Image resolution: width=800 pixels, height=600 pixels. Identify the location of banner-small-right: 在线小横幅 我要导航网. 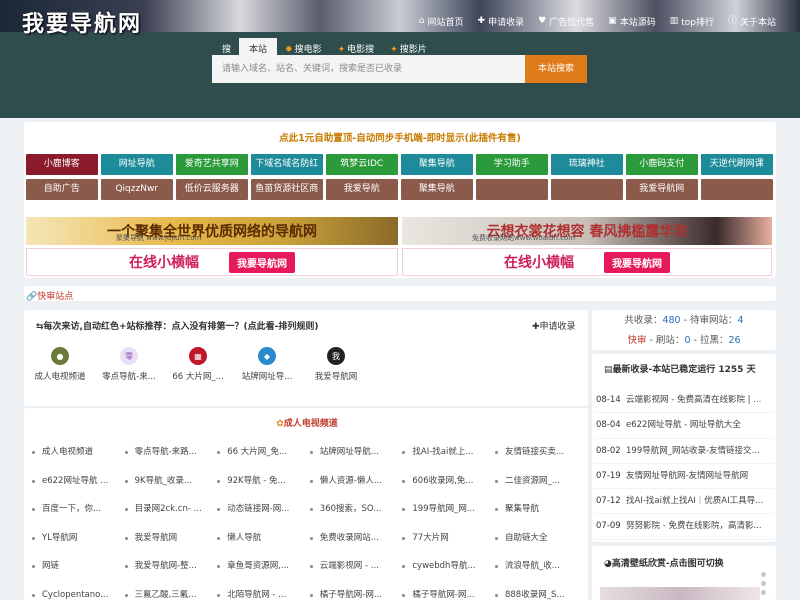
(587, 262).